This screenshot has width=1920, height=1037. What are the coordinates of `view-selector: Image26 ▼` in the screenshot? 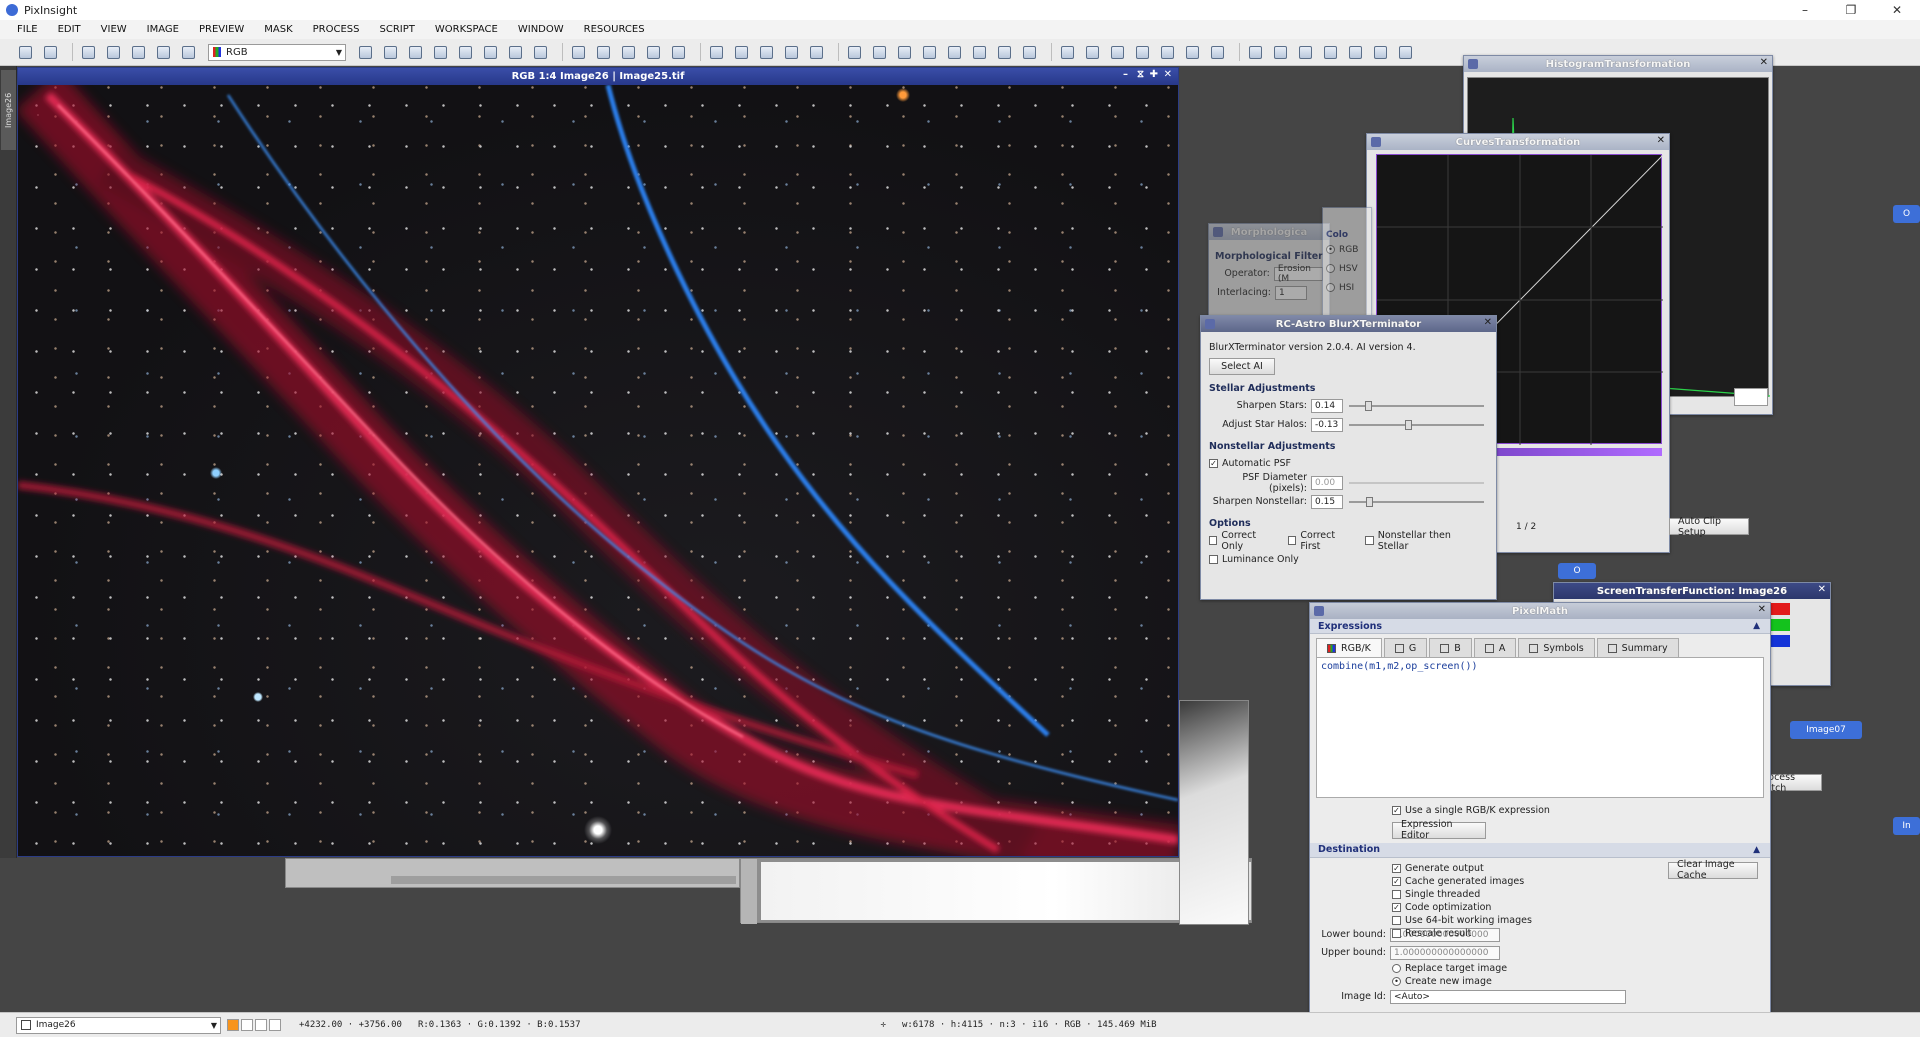 It's located at (118, 1025).